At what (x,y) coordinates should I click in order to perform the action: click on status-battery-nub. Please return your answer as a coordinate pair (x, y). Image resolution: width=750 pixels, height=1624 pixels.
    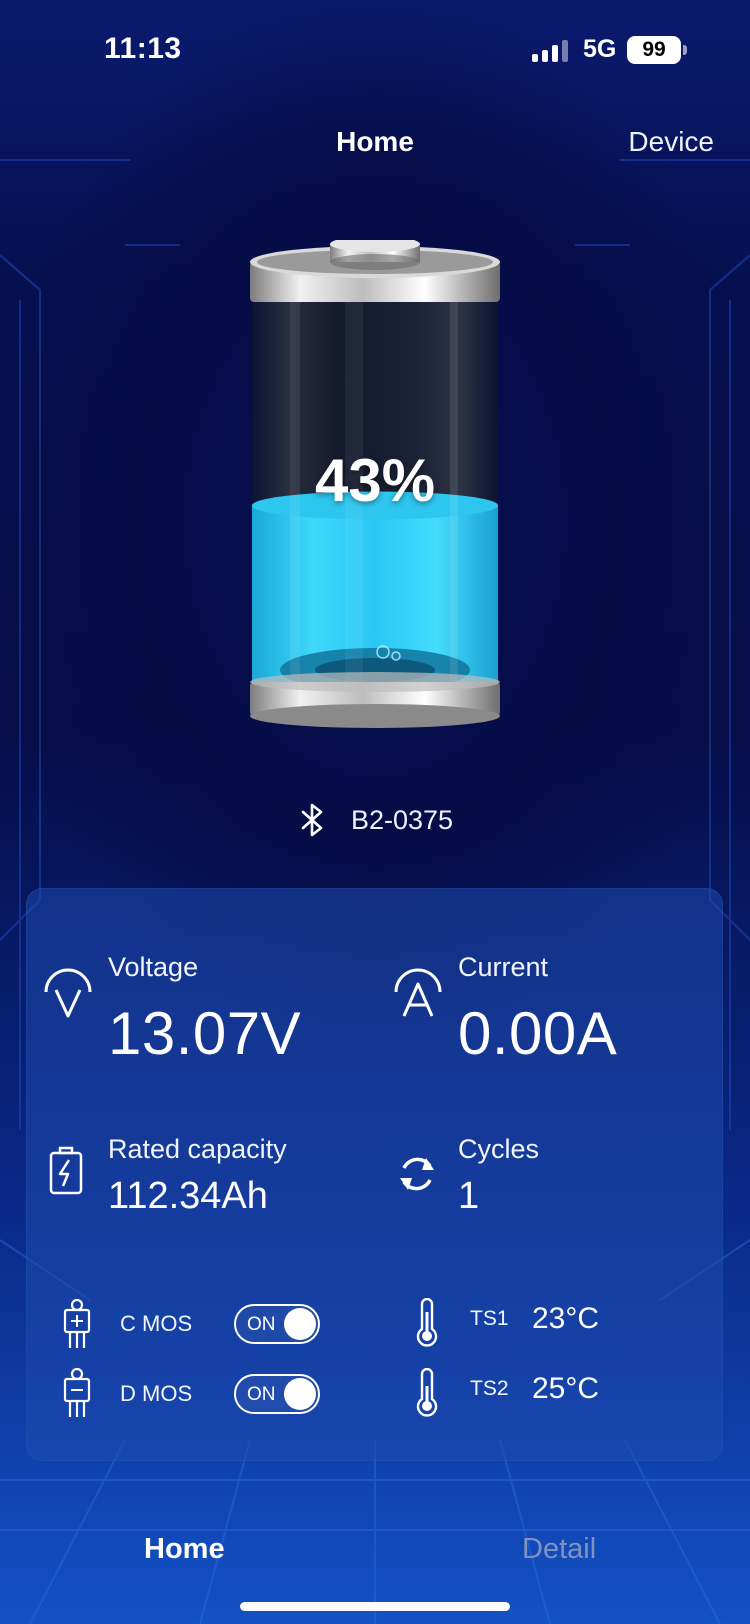
    Looking at the image, I should click on (685, 50).